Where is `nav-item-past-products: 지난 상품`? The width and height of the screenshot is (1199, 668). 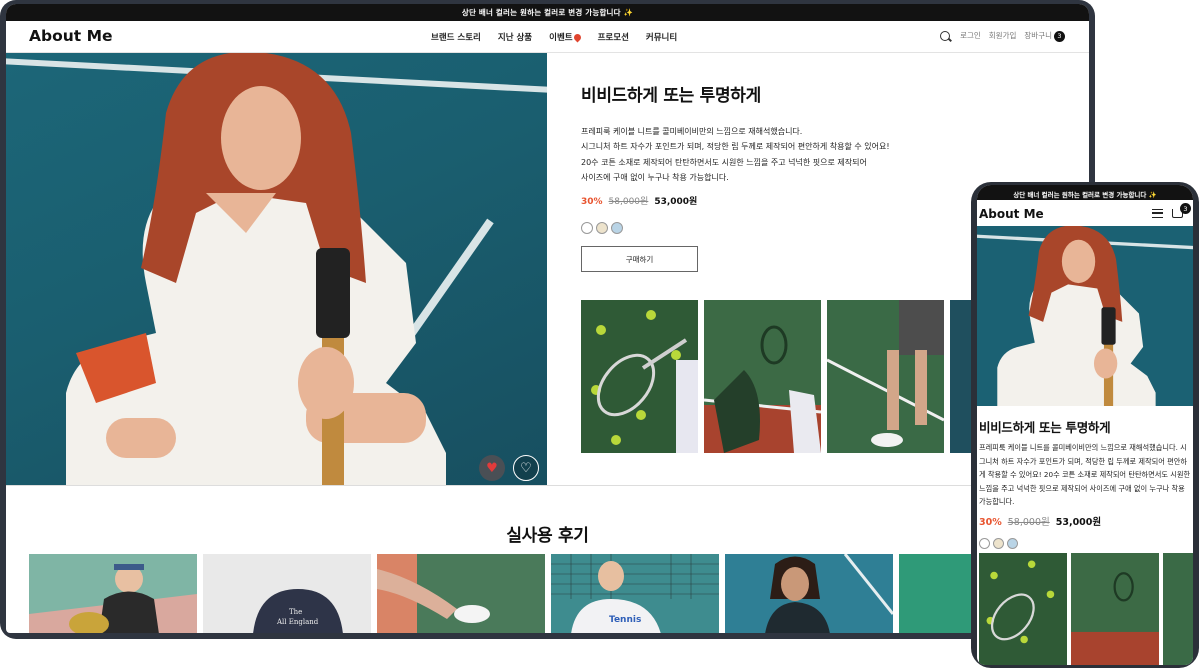 nav-item-past-products: 지난 상품 is located at coordinates (515, 37).